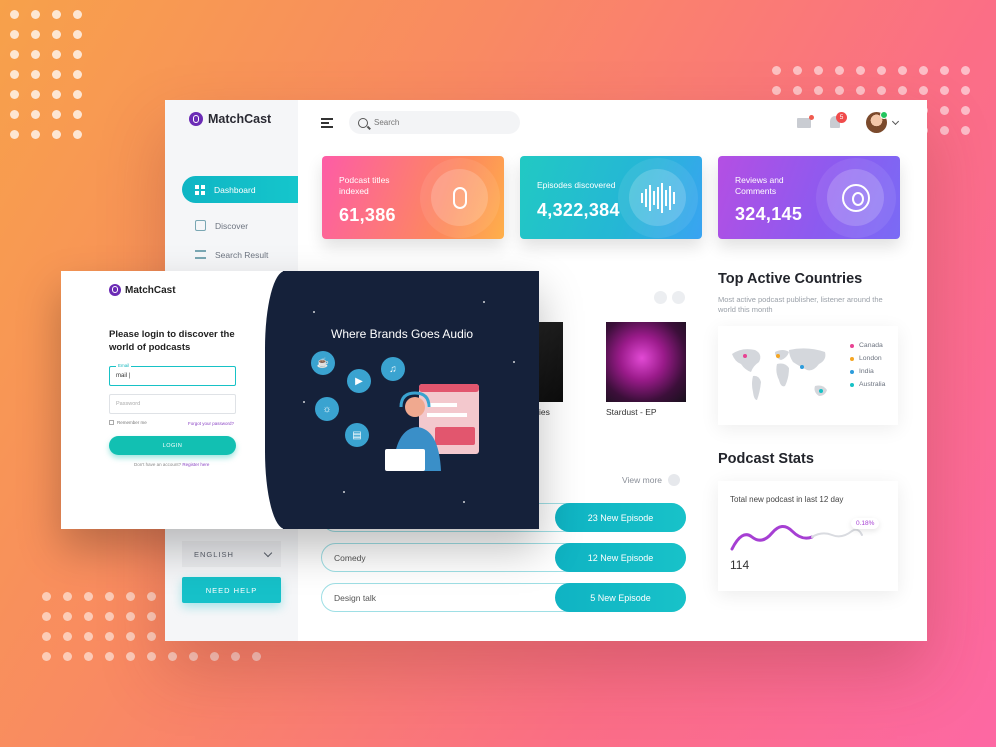 This screenshot has height=747, width=996. What do you see at coordinates (877, 122) in the screenshot?
I see `avatar` at bounding box center [877, 122].